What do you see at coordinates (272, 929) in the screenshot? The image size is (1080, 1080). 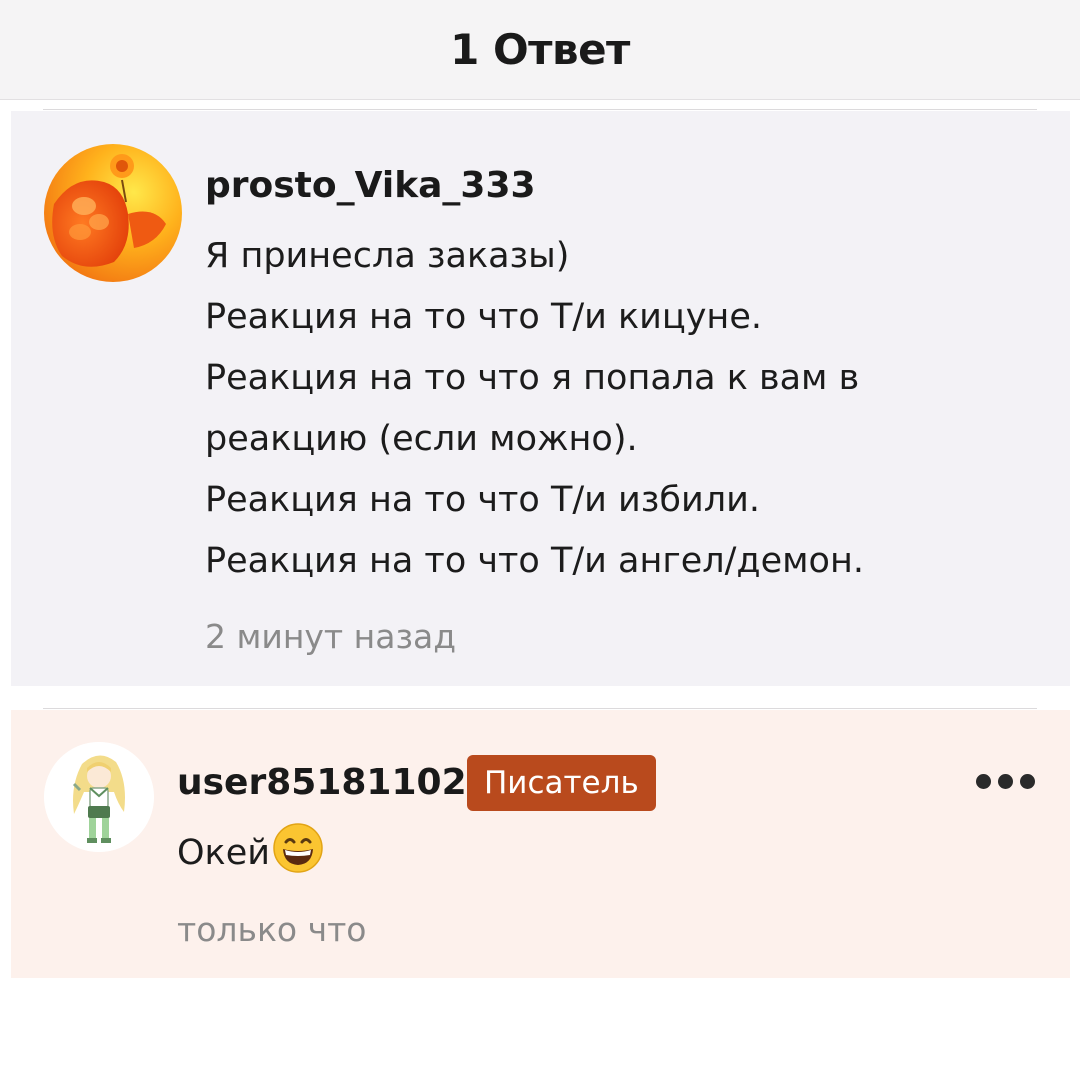 I see `reply-timestamp: только что` at bounding box center [272, 929].